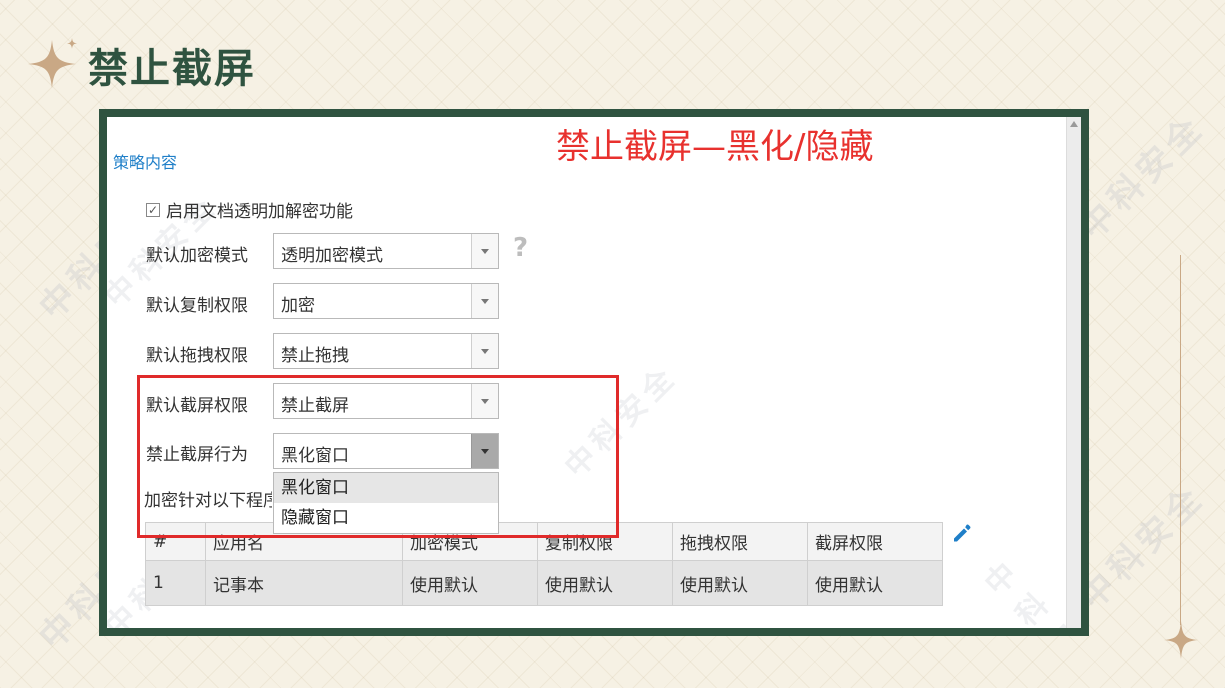  What do you see at coordinates (315, 406) in the screenshot?
I see `select-value: 禁止截屏` at bounding box center [315, 406].